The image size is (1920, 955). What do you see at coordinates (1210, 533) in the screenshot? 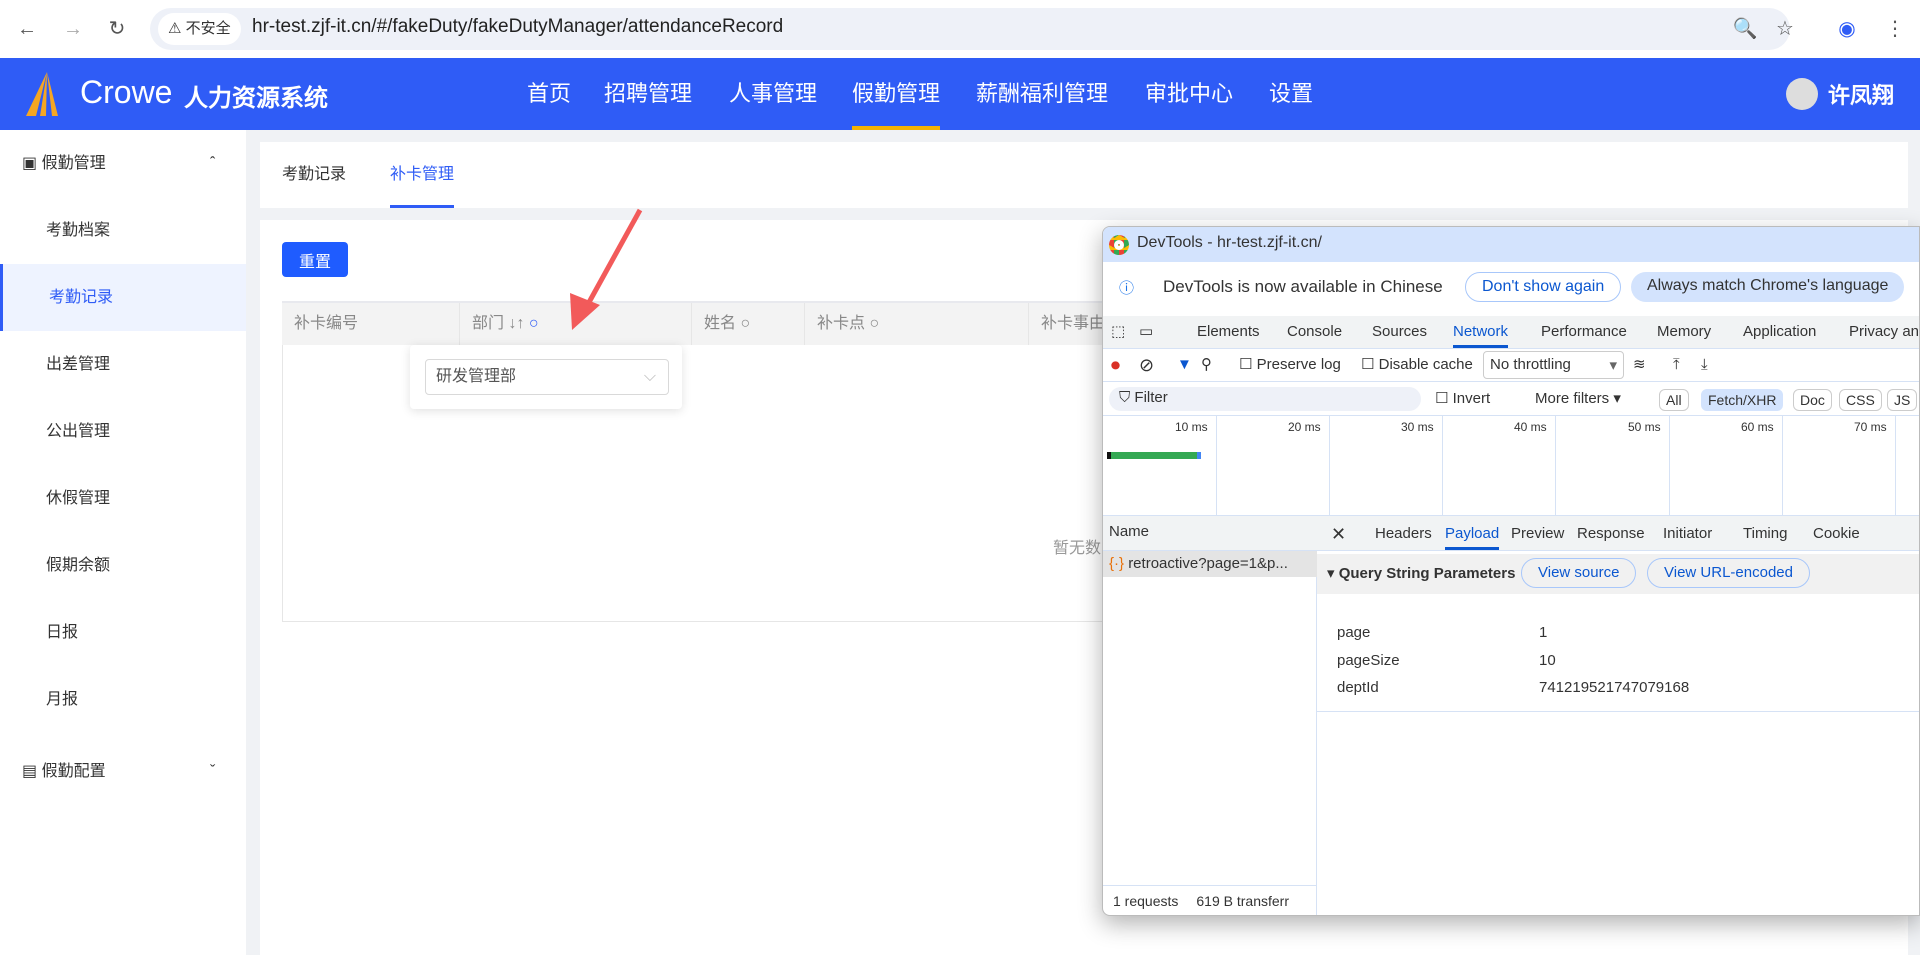
I see `name-header: Name` at bounding box center [1210, 533].